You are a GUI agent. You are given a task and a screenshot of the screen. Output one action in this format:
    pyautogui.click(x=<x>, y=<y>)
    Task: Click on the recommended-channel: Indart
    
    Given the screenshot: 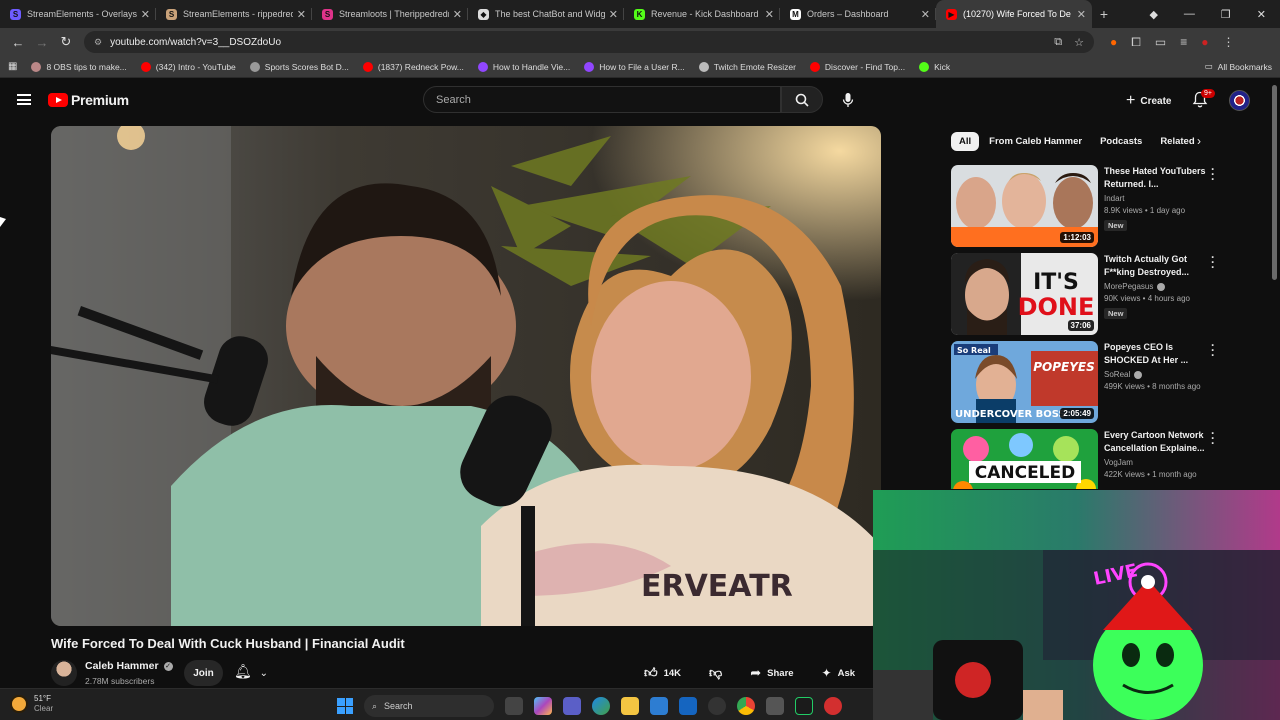 What is the action you would take?
    pyautogui.click(x=1114, y=198)
    